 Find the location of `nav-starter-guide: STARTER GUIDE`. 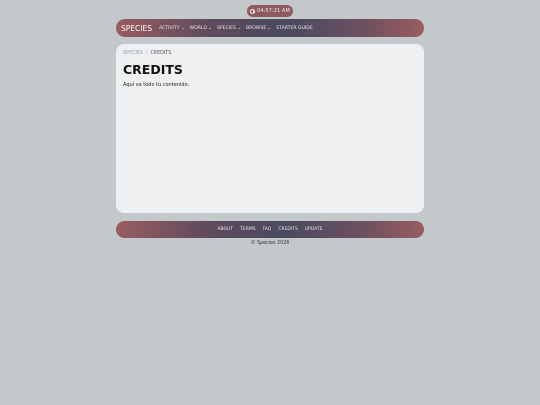

nav-starter-guide: STARTER GUIDE is located at coordinates (294, 28).